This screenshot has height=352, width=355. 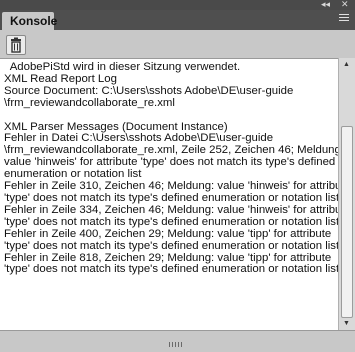 I want to click on panel-top-strip: ◂◂ ✕, so click(x=177, y=5).